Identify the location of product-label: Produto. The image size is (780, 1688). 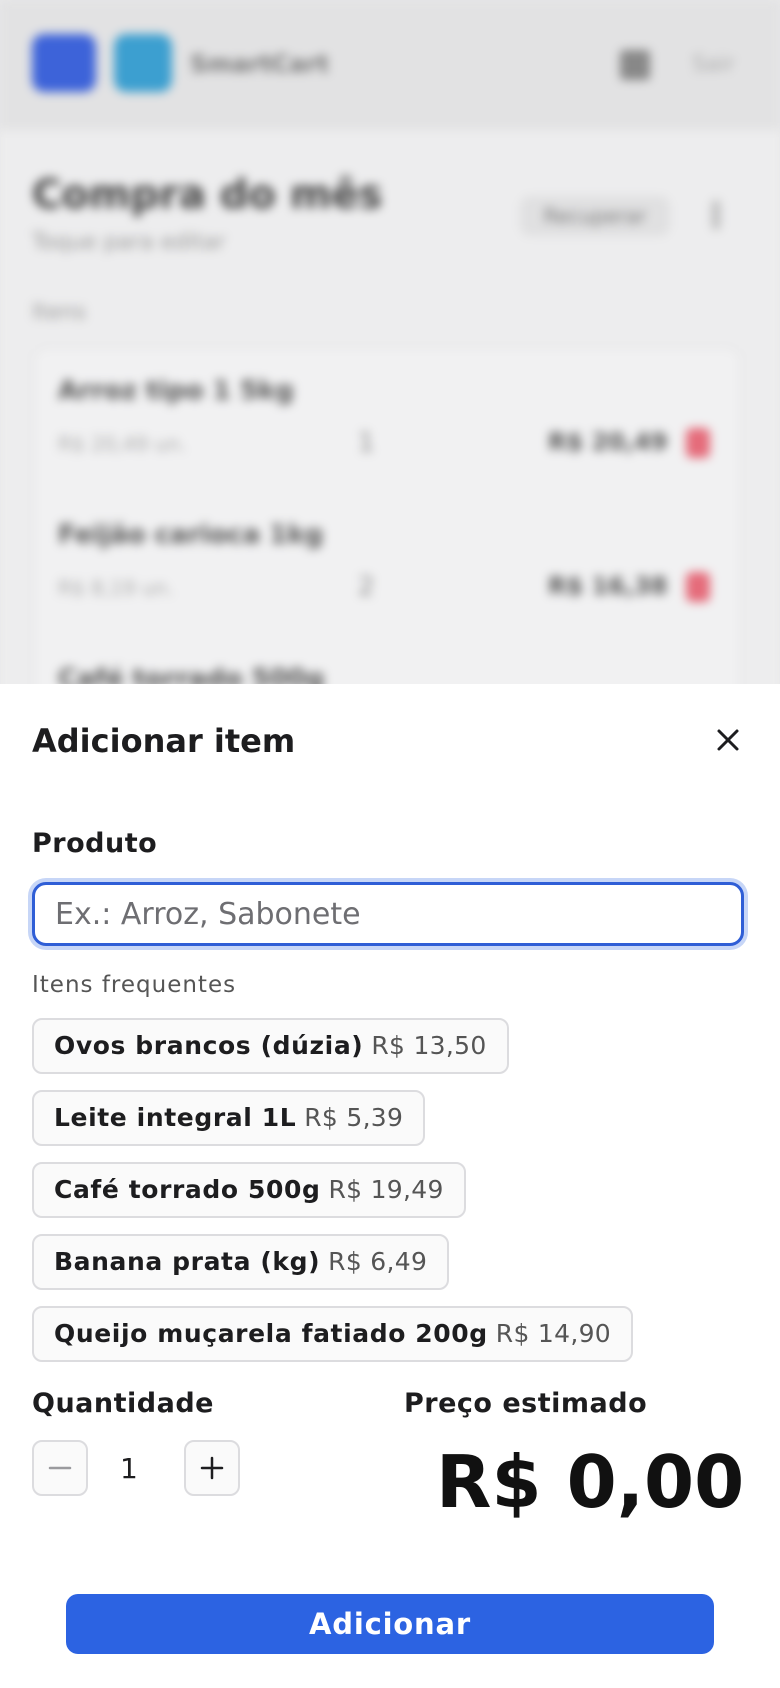
(95, 843).